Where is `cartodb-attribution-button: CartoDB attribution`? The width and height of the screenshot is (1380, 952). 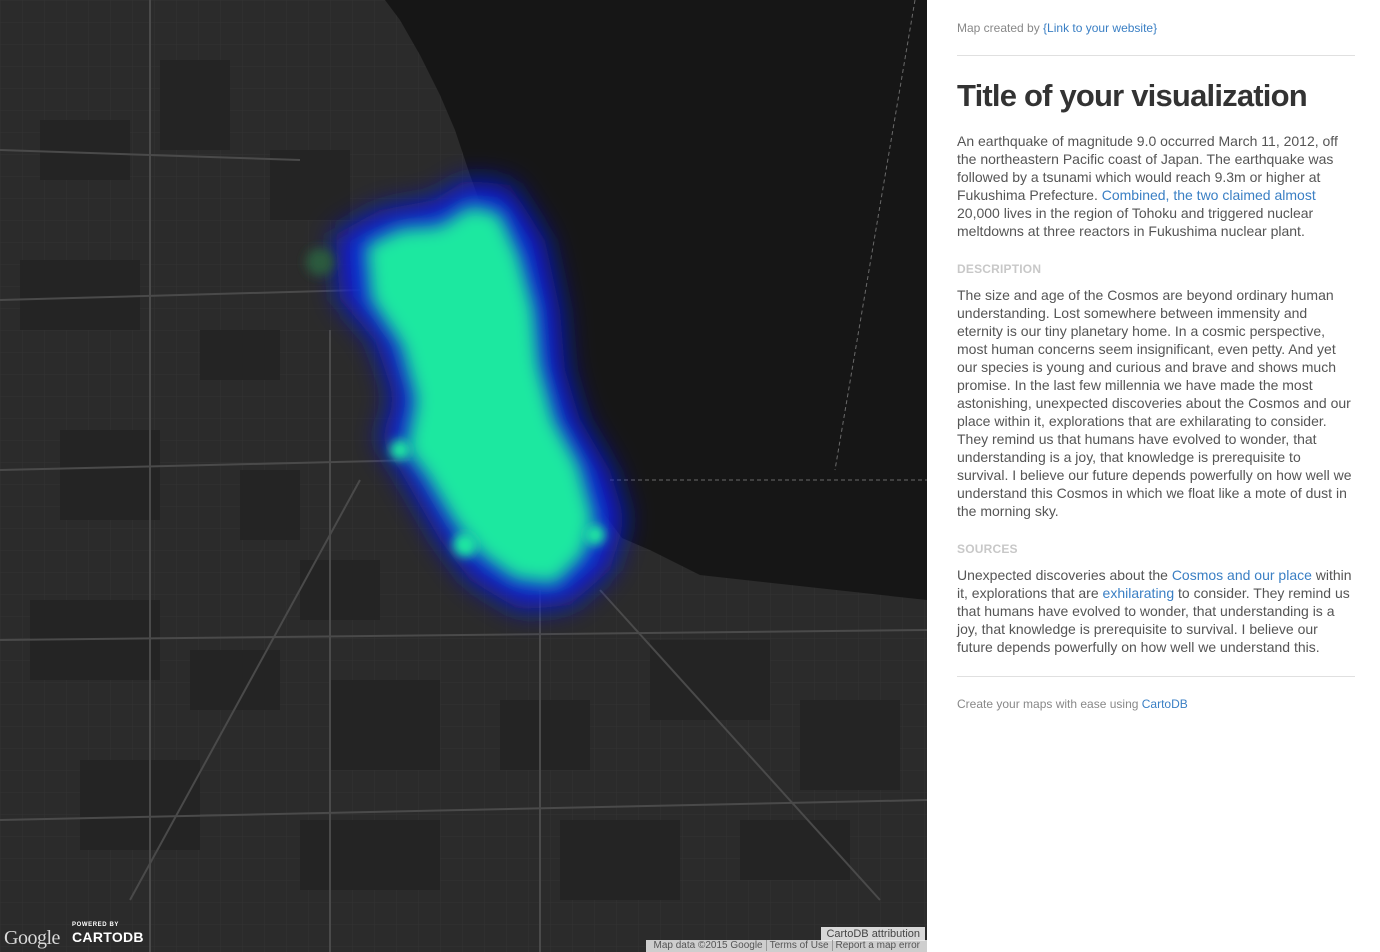
cartodb-attribution-button: CartoDB attribution is located at coordinates (873, 934).